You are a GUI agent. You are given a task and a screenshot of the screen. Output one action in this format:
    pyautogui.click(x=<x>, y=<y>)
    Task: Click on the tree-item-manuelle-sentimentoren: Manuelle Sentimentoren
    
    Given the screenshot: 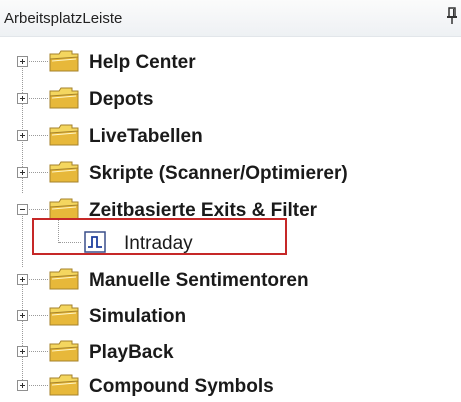 What is the action you would take?
    pyautogui.click(x=230, y=278)
    